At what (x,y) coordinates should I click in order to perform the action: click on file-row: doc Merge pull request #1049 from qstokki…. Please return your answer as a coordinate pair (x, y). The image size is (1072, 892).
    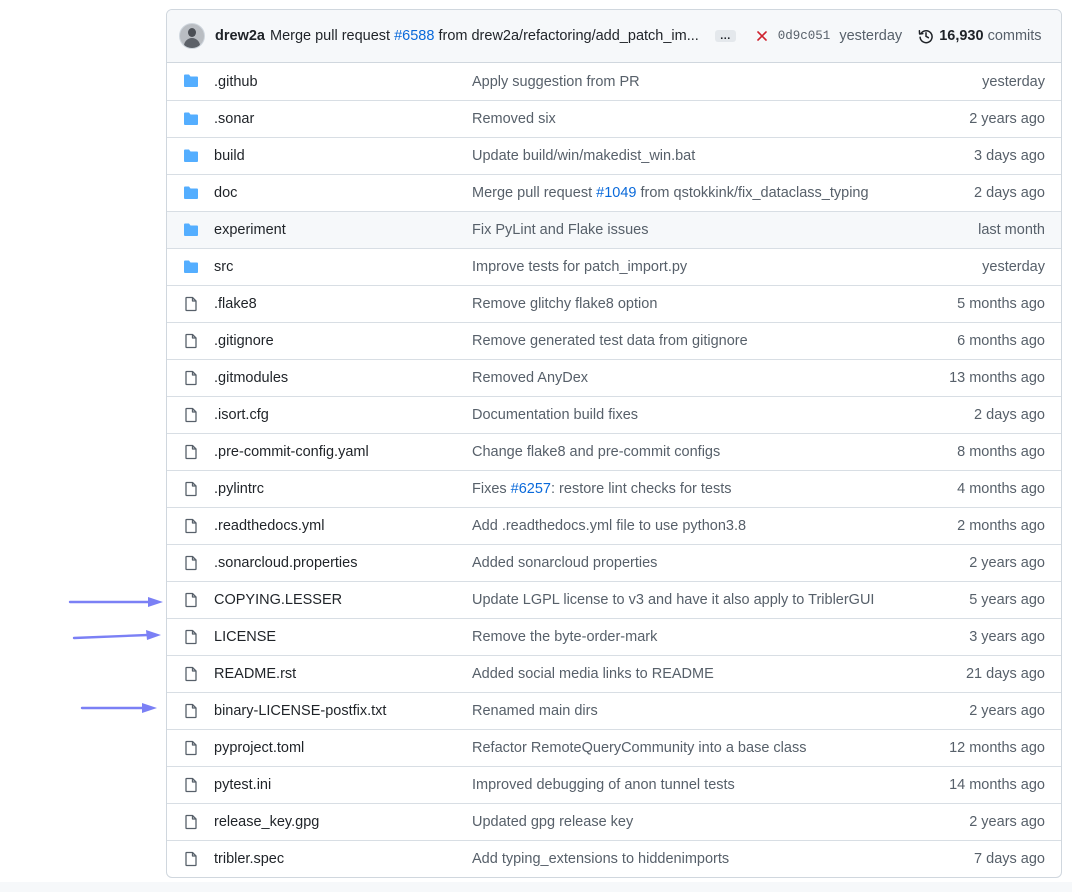
    Looking at the image, I should click on (614, 192).